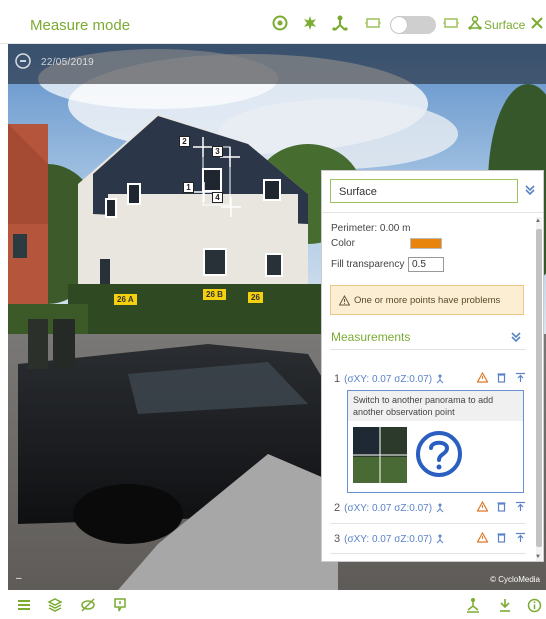 The width and height of the screenshot is (546, 619). I want to click on comment-icon, so click(120, 605).